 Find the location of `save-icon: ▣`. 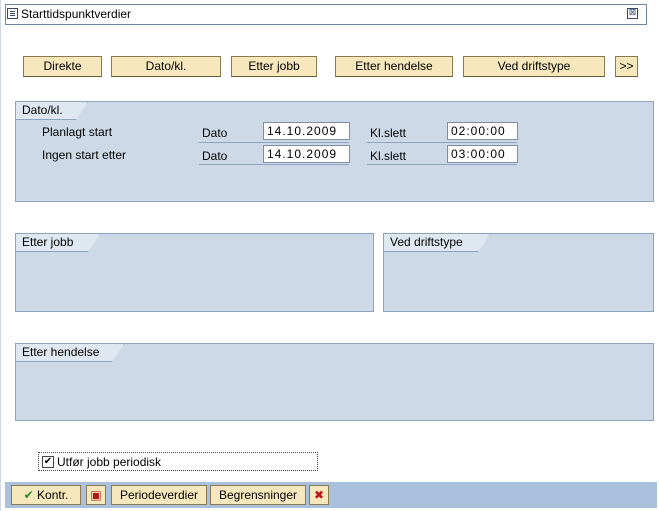

save-icon: ▣ is located at coordinates (96, 495).